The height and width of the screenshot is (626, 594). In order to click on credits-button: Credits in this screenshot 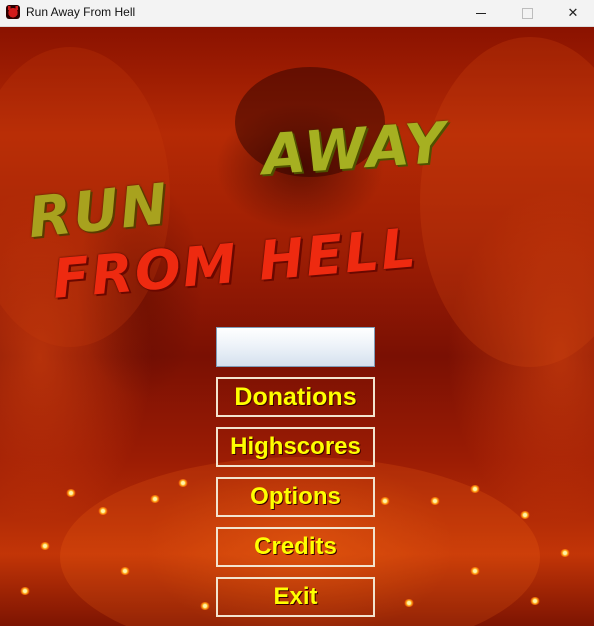, I will do `click(295, 547)`.